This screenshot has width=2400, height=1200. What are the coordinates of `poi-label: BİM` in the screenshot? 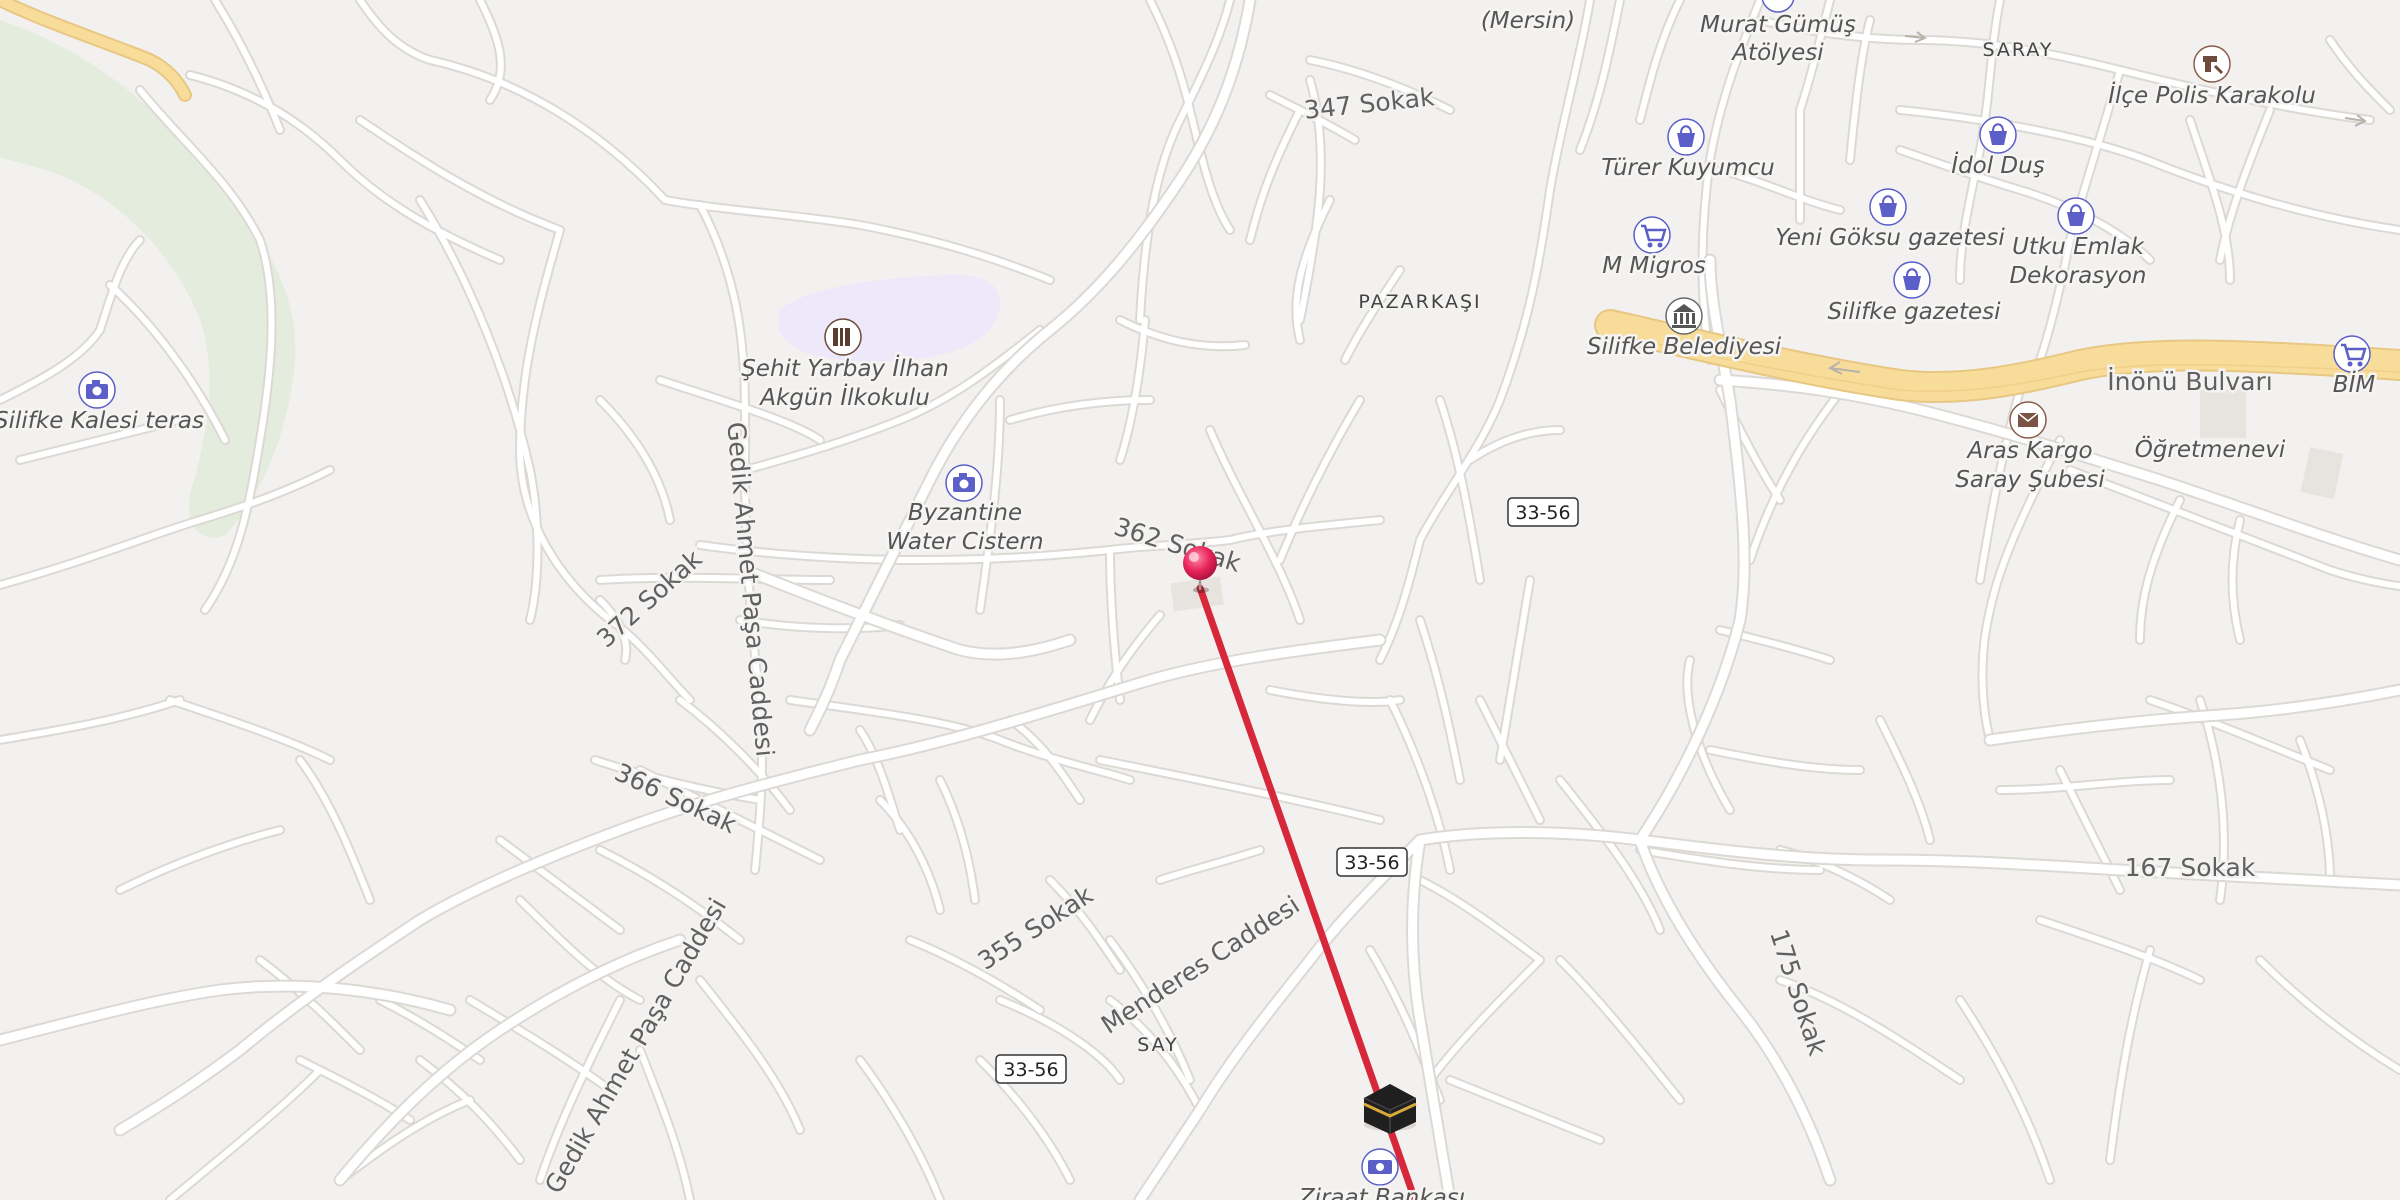 It's located at (2354, 384).